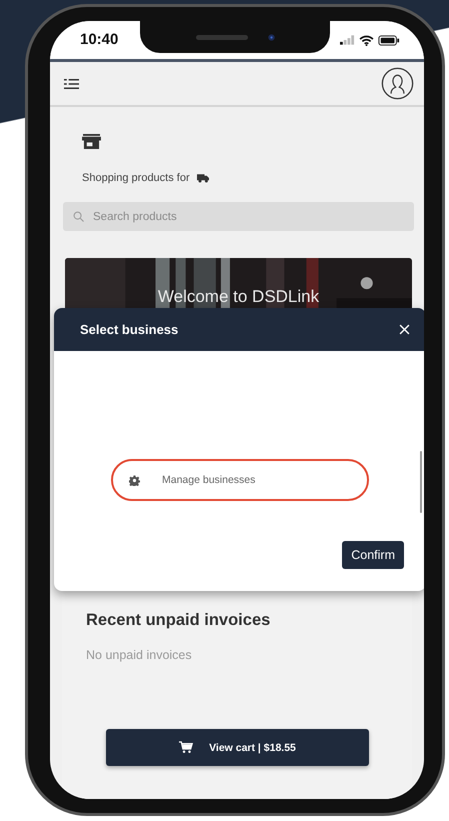 The width and height of the screenshot is (449, 821). What do you see at coordinates (421, 482) in the screenshot?
I see `scrollbar` at bounding box center [421, 482].